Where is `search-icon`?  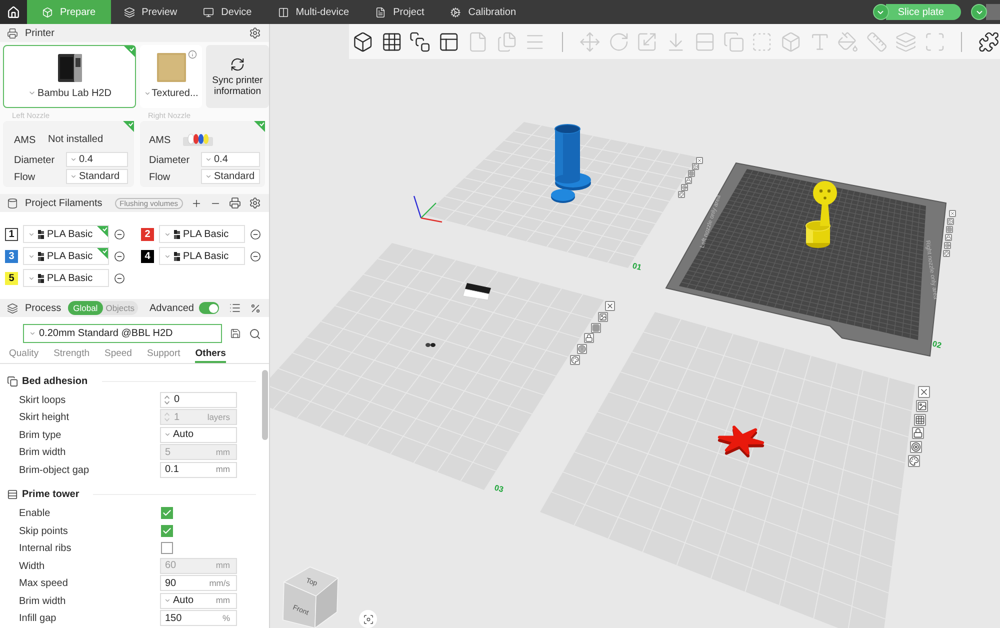
search-icon is located at coordinates (255, 334).